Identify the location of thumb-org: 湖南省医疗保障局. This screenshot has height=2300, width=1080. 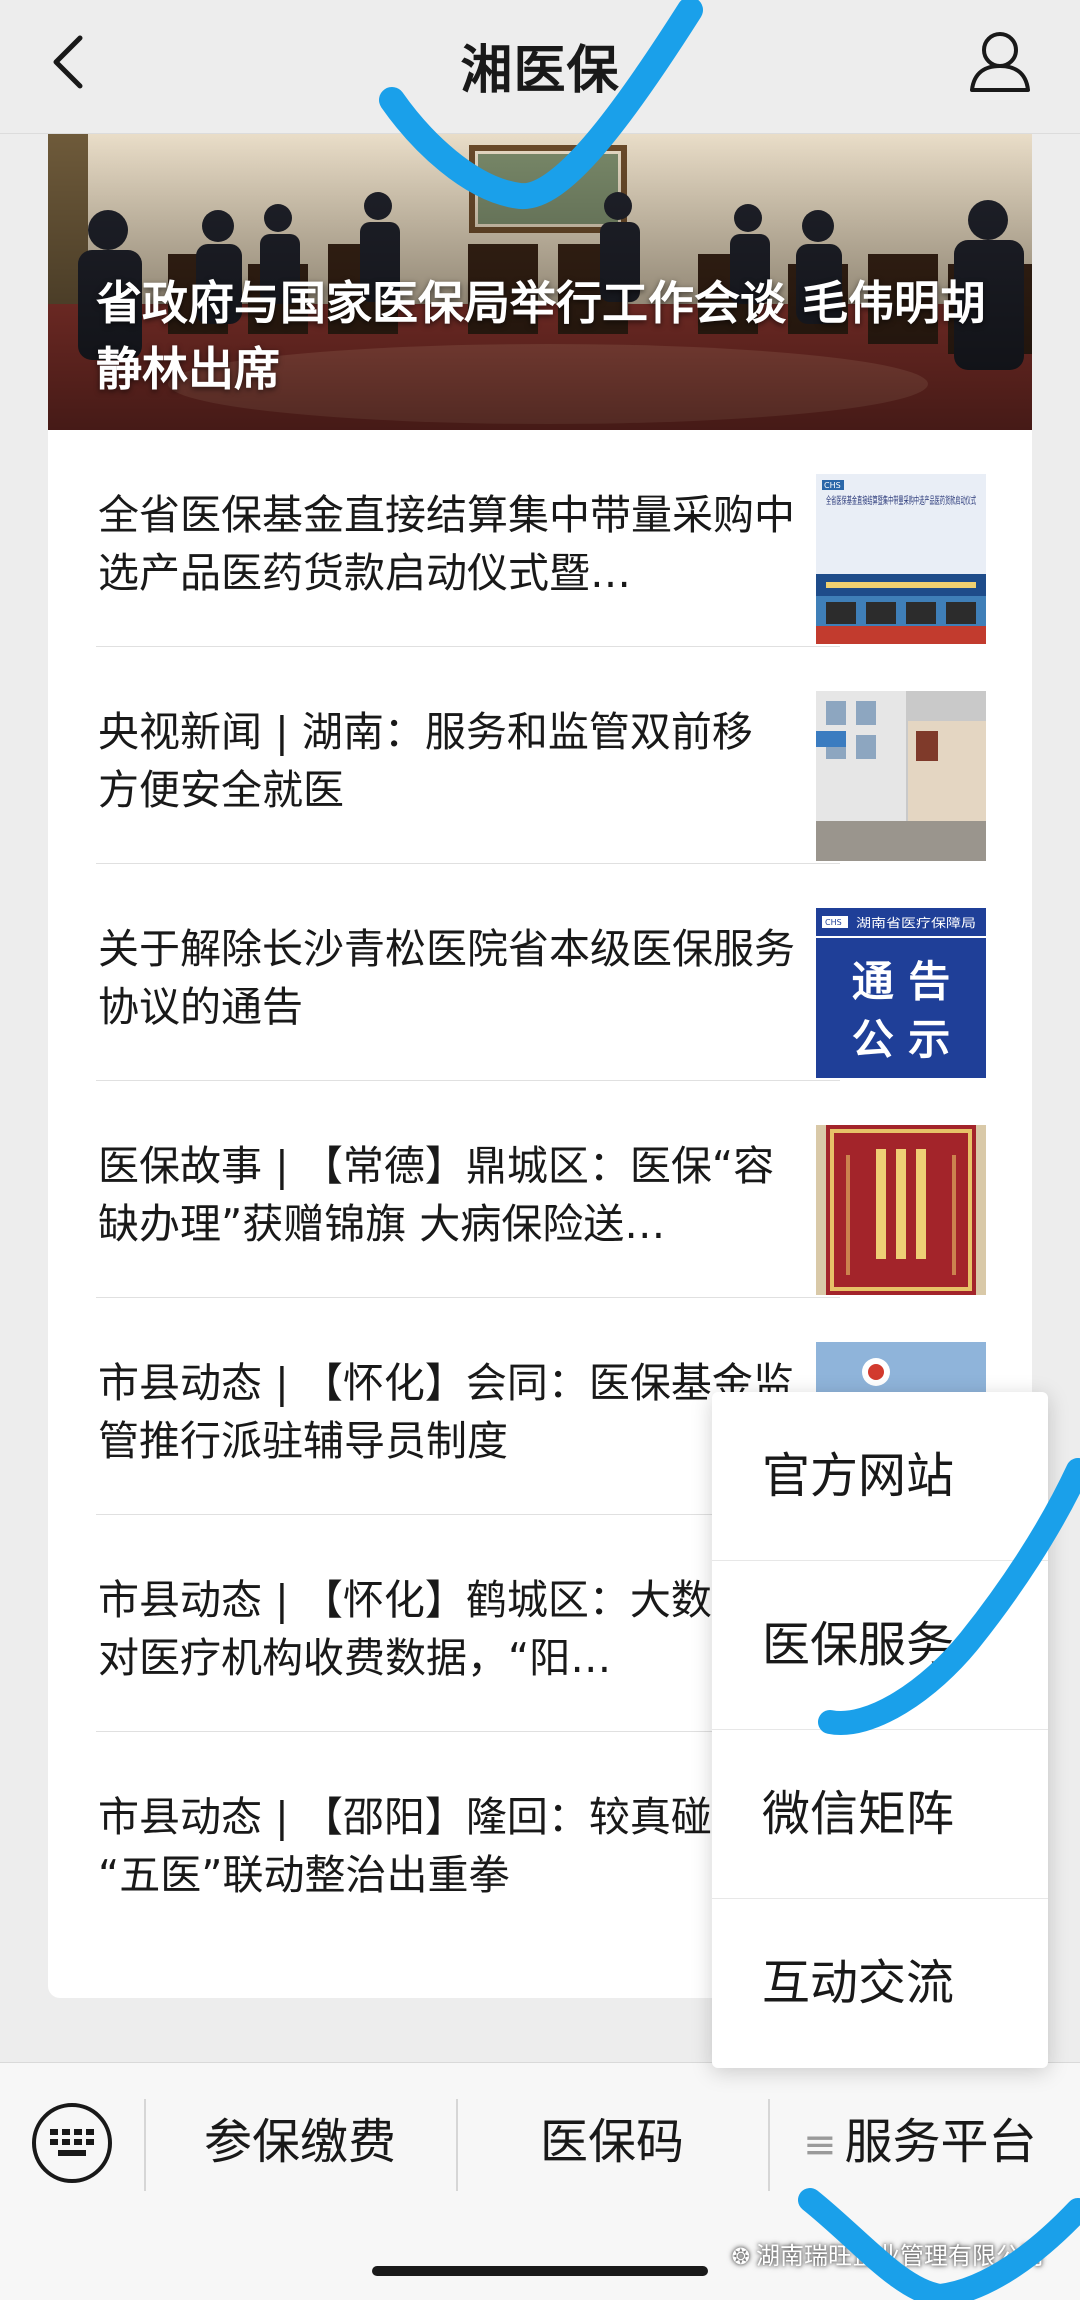
(916, 922).